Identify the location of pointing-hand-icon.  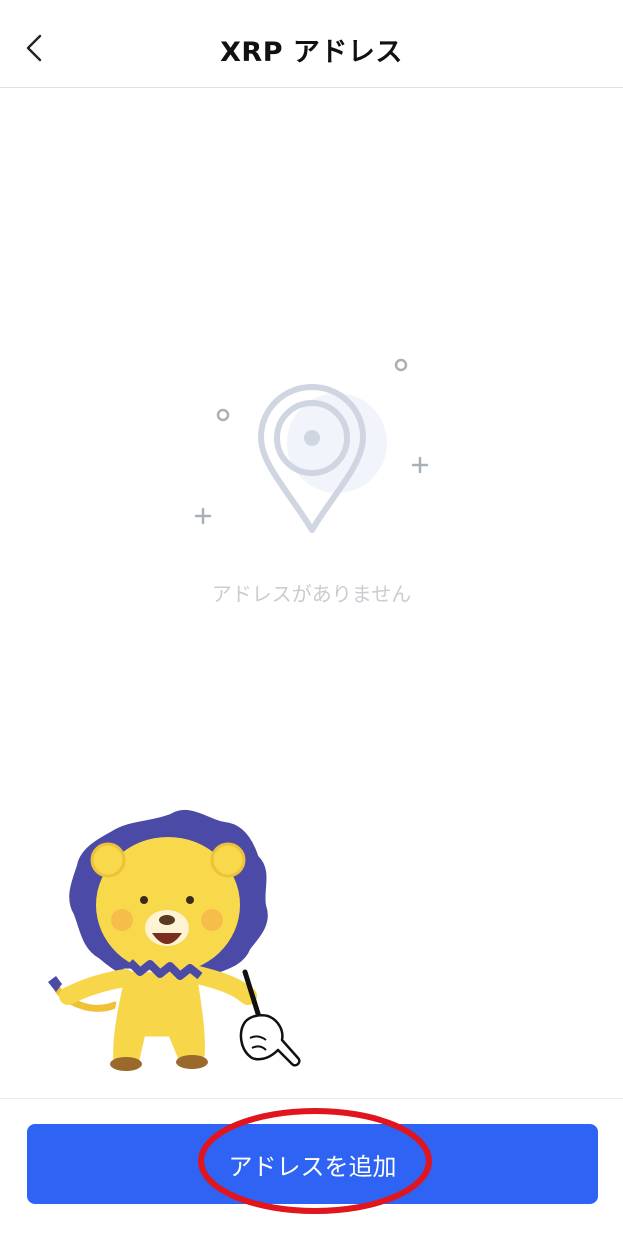
(270, 1040).